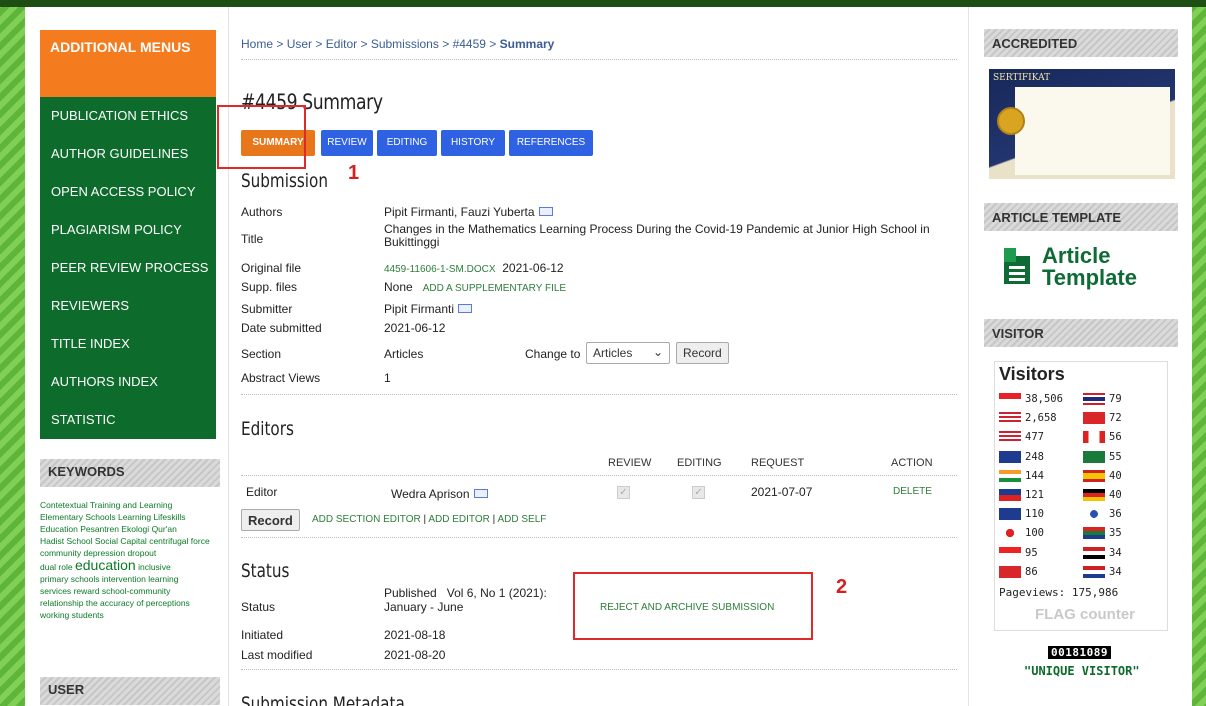  What do you see at coordinates (72, 615) in the screenshot?
I see `keyword-link: working students` at bounding box center [72, 615].